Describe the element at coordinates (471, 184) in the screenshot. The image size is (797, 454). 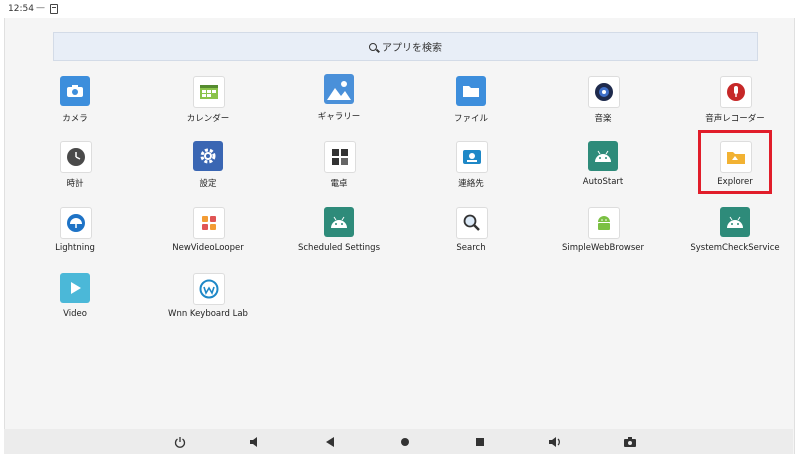
I see `app-label: 連絡先` at that location.